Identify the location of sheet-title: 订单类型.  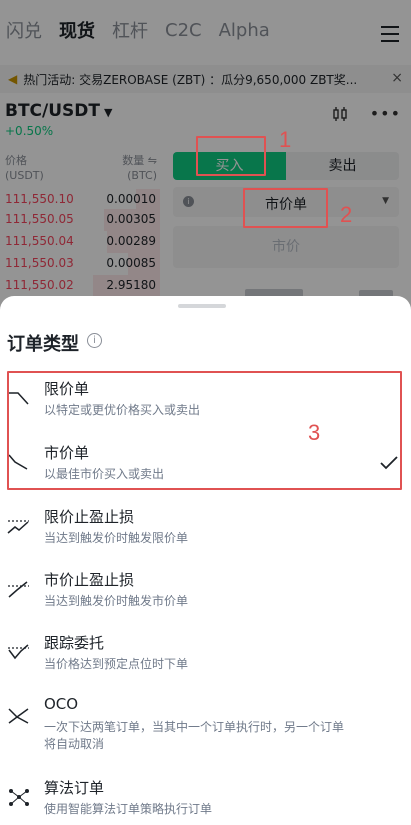
(43, 344).